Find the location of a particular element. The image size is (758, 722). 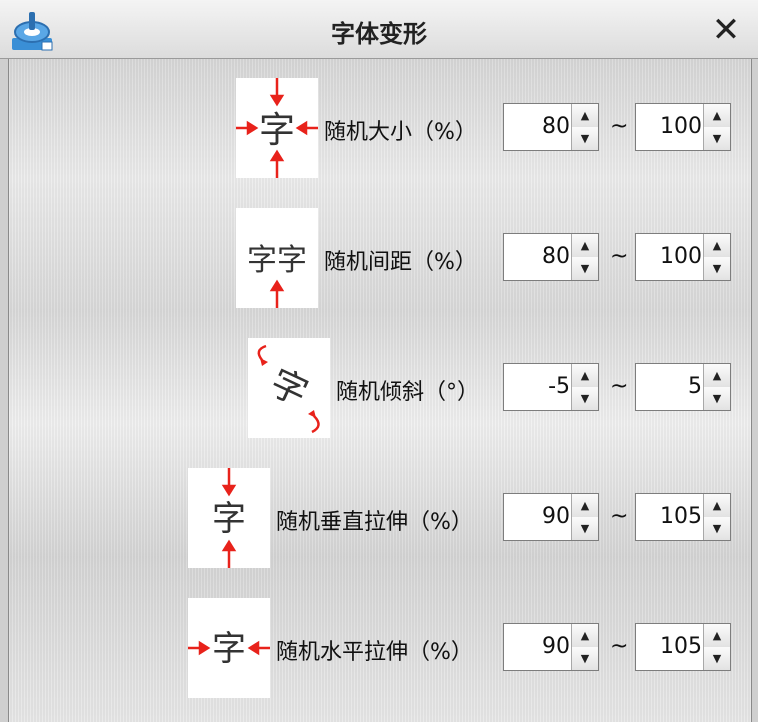

svg-text: 字字 is located at coordinates (277, 260).